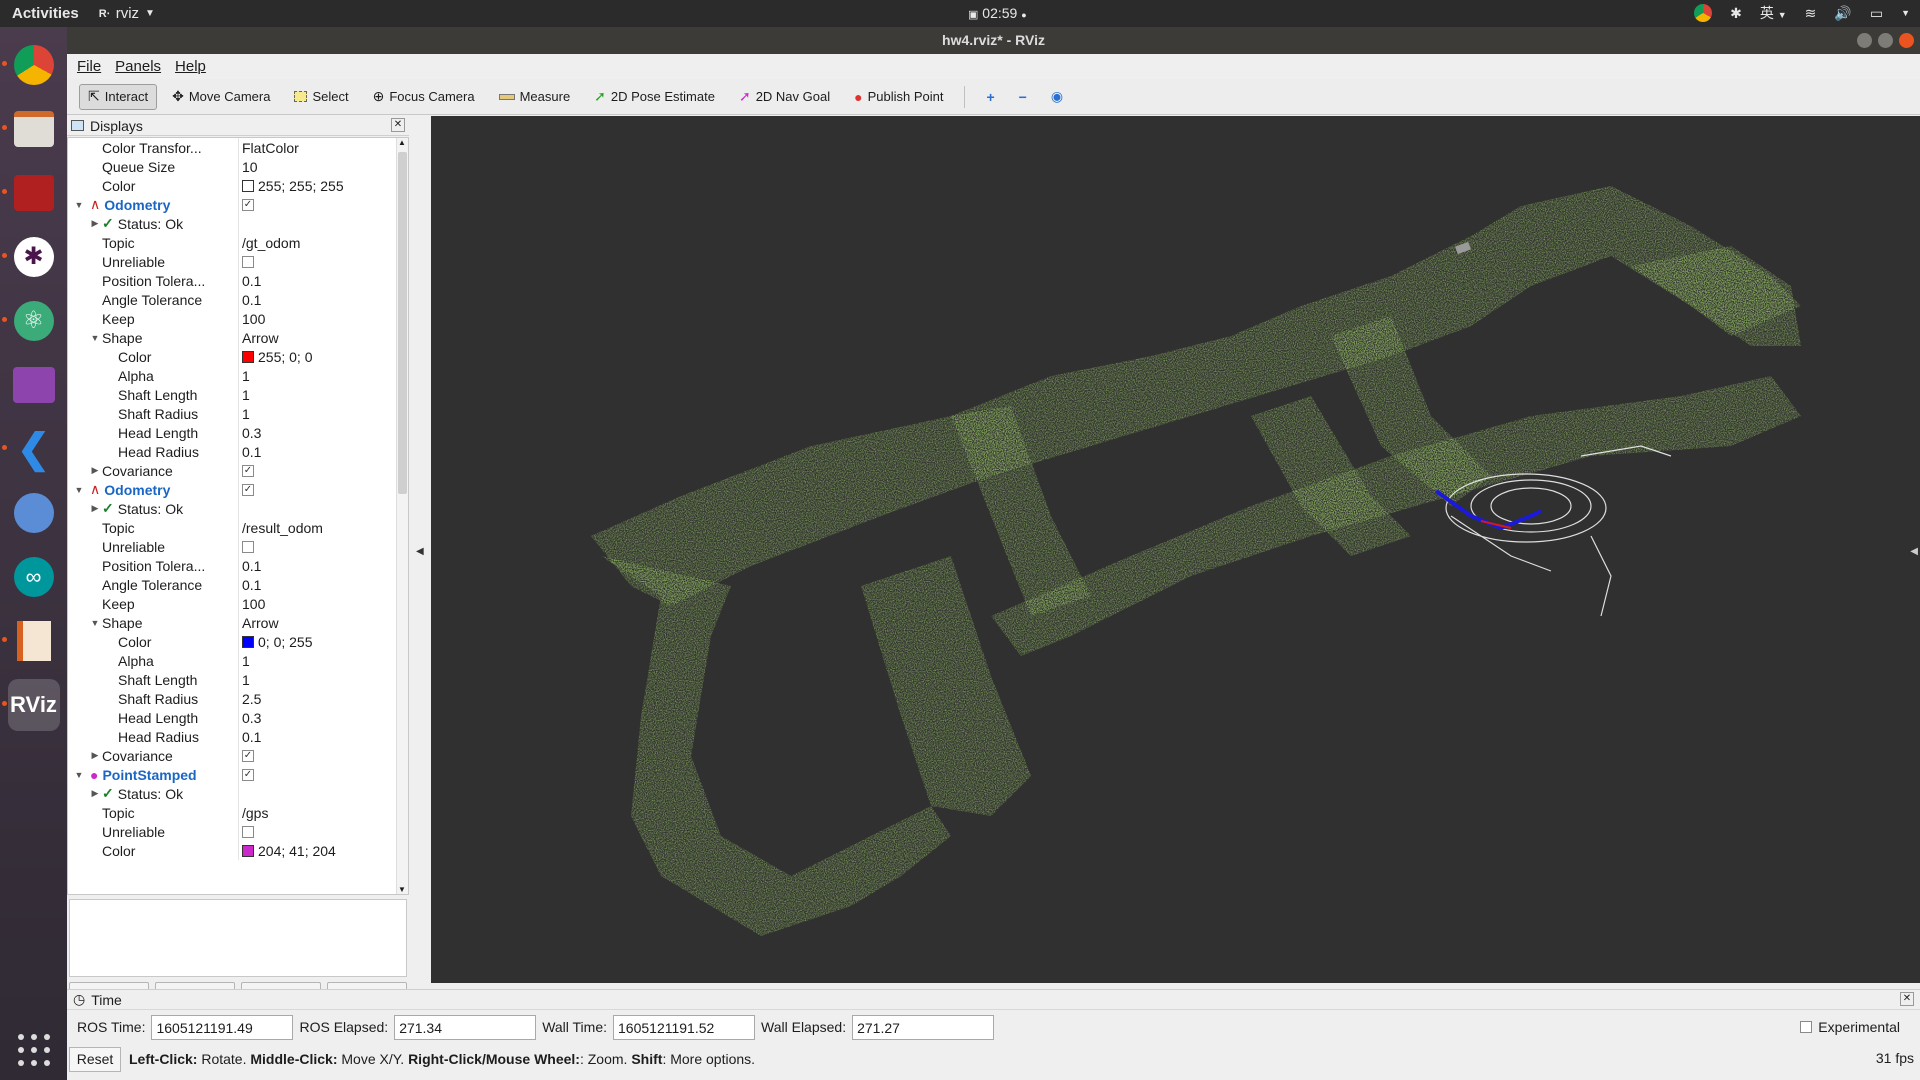 The height and width of the screenshot is (1080, 1920). I want to click on wall-elapsed-field: 271.27, so click(923, 1027).